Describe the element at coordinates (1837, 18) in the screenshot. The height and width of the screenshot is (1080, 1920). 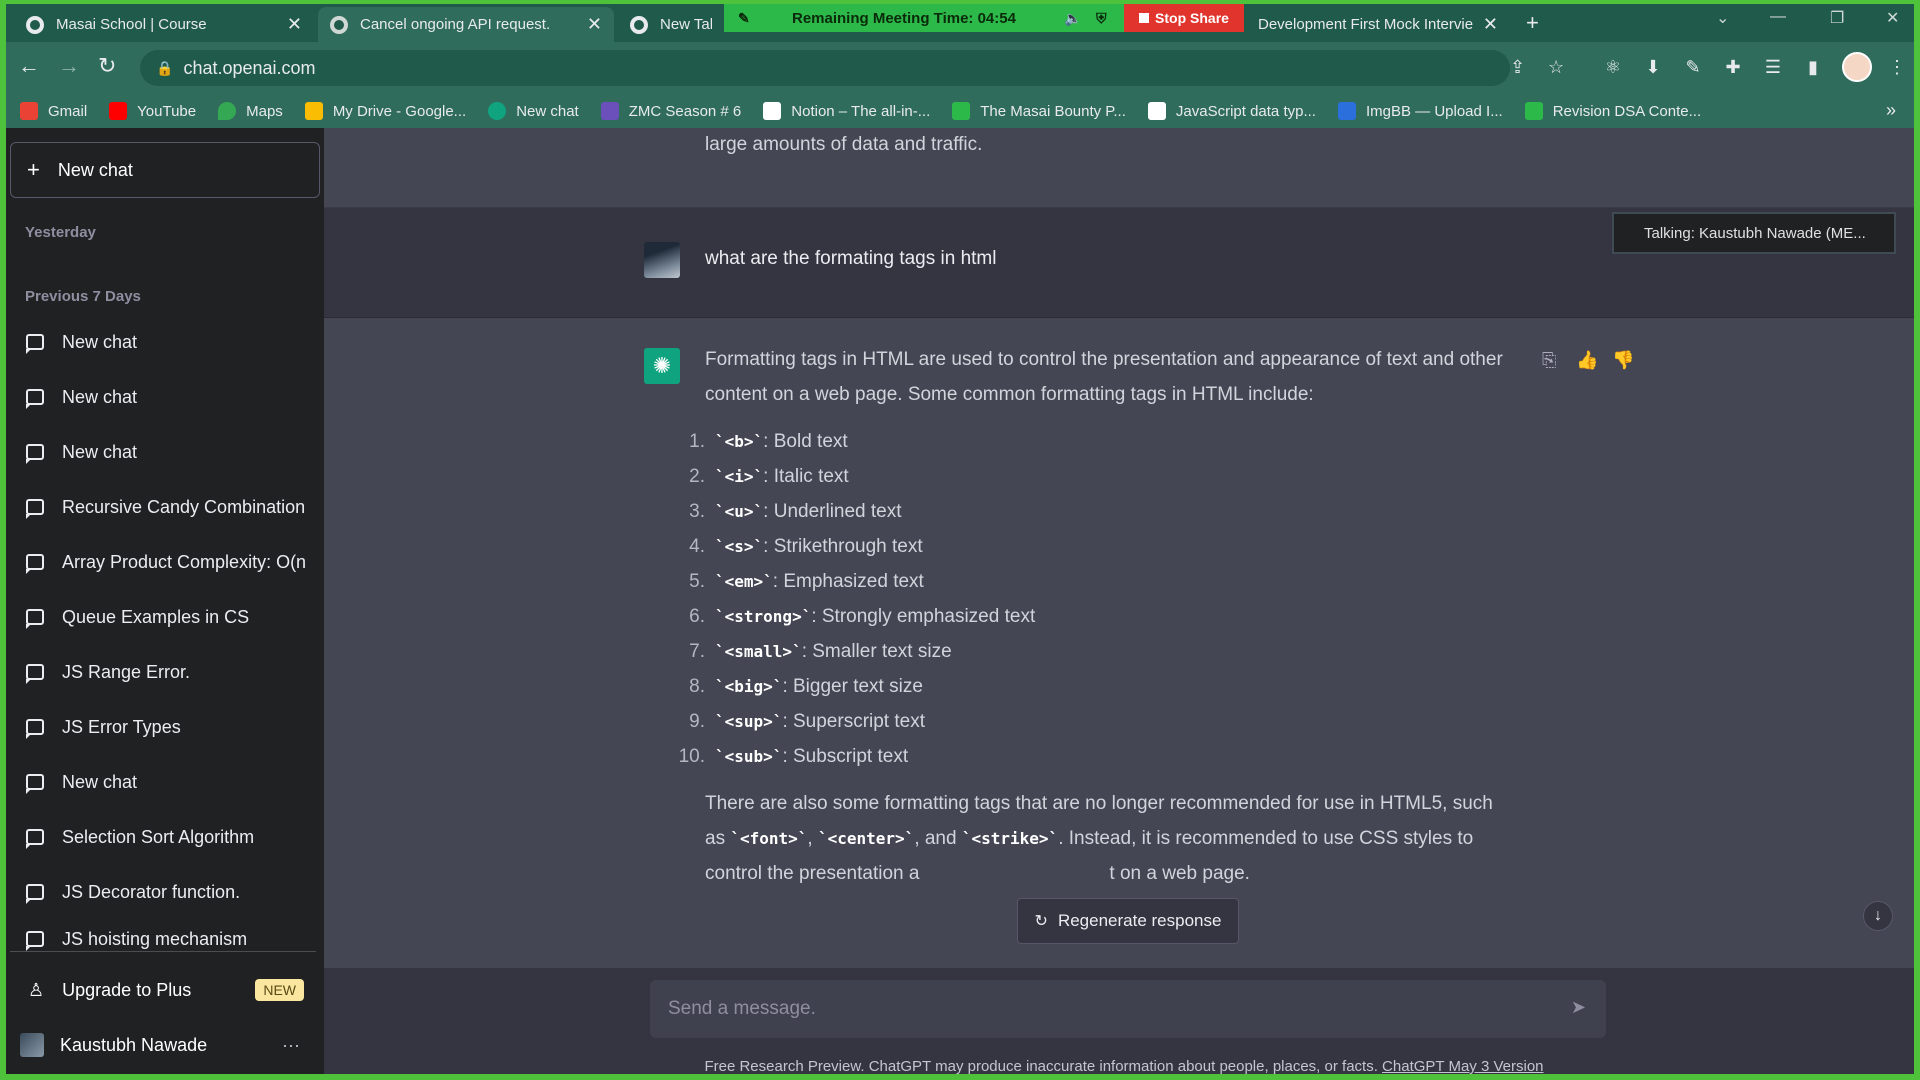
I see `restore-icon: ❐` at that location.